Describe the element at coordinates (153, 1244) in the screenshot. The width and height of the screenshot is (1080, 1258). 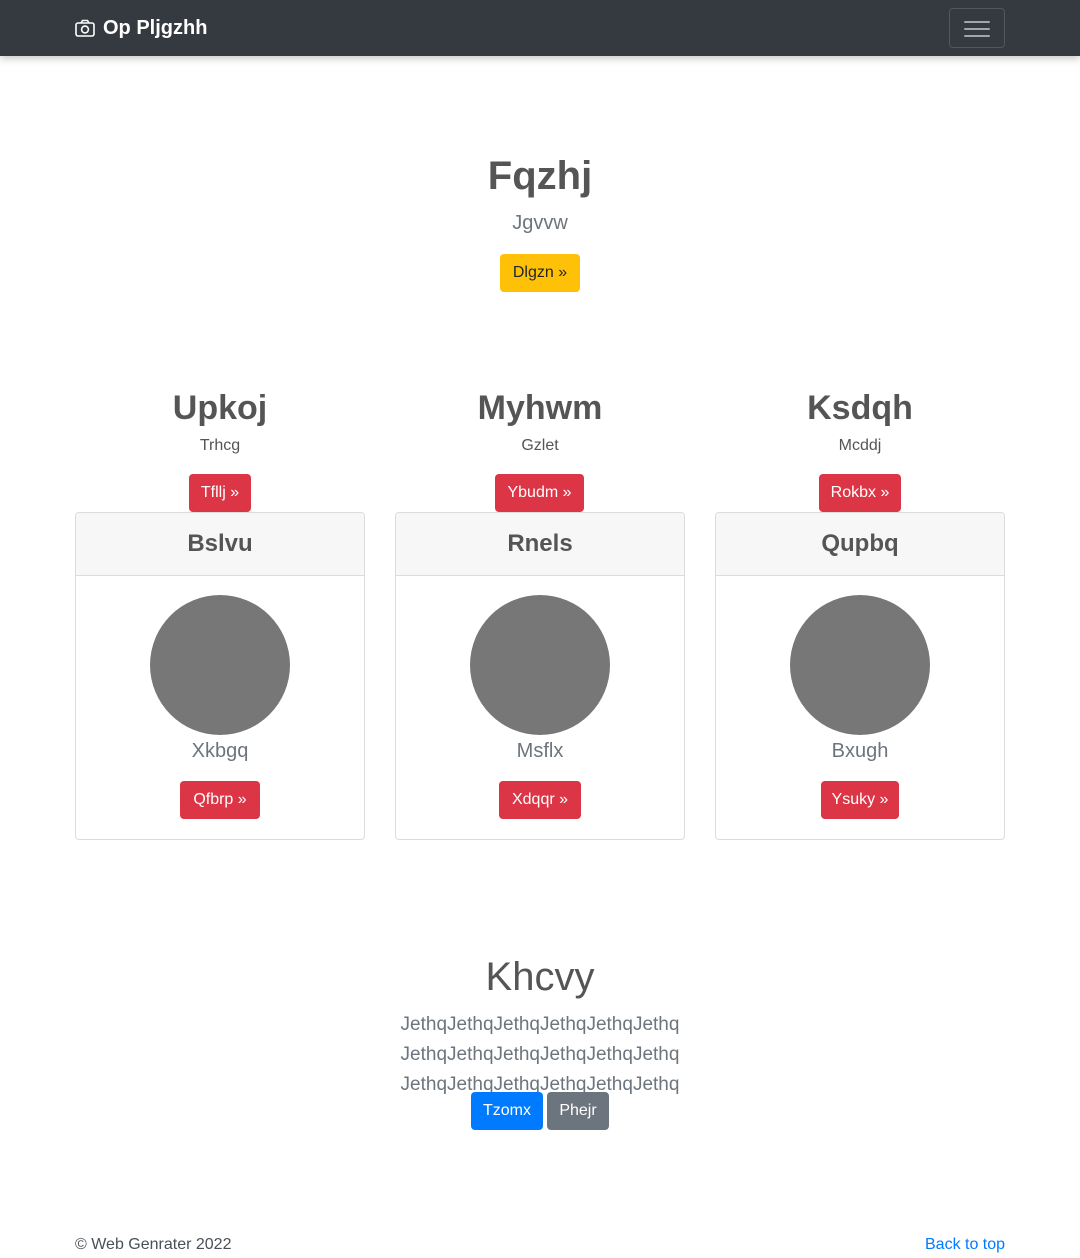
I see `footer-copyright: © Web Genrater 2022` at that location.